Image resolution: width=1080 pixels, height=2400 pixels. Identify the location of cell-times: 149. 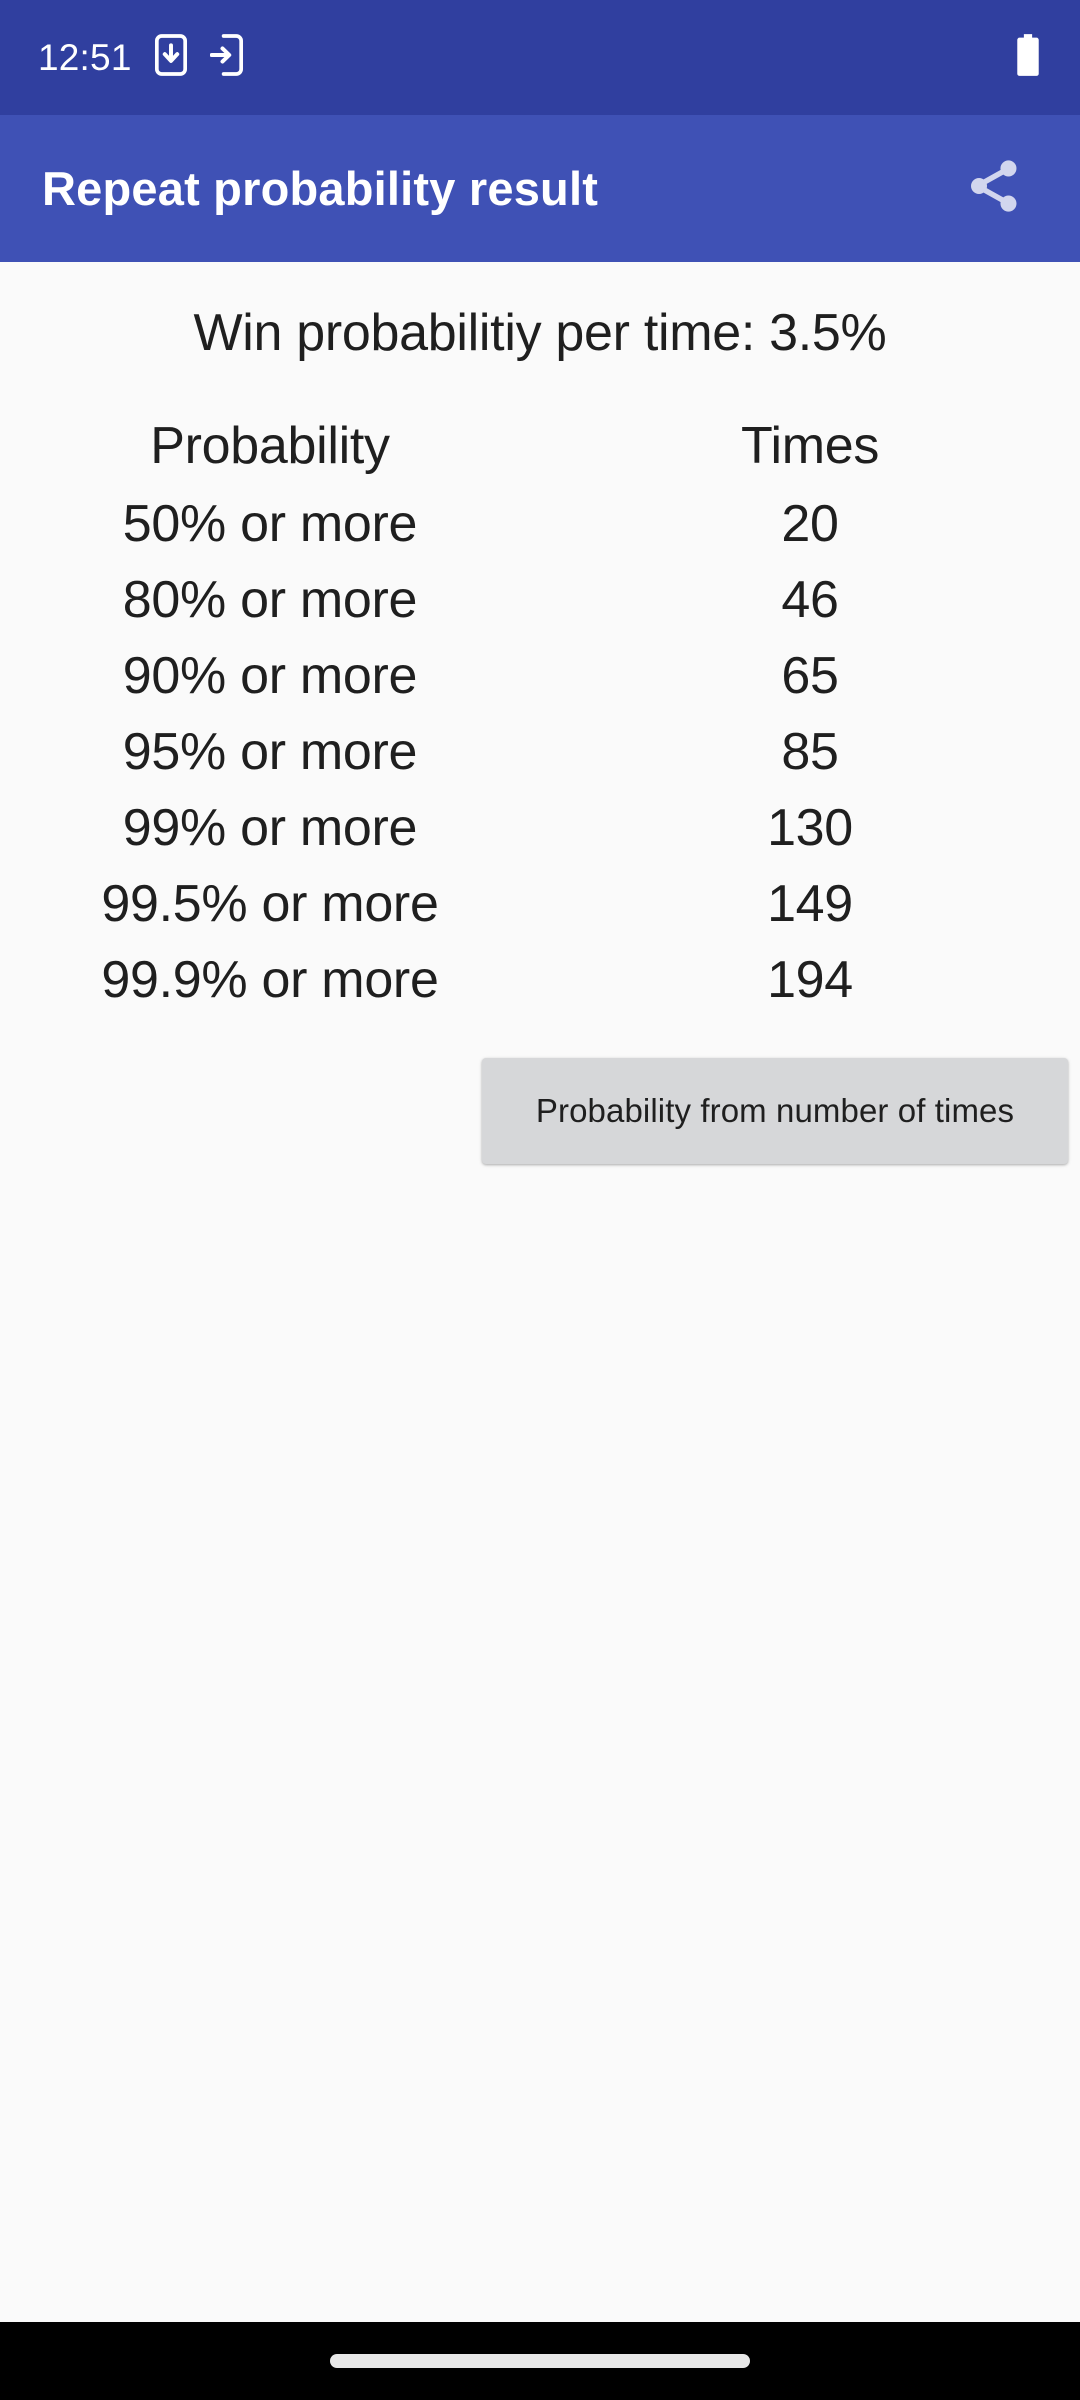
(810, 903).